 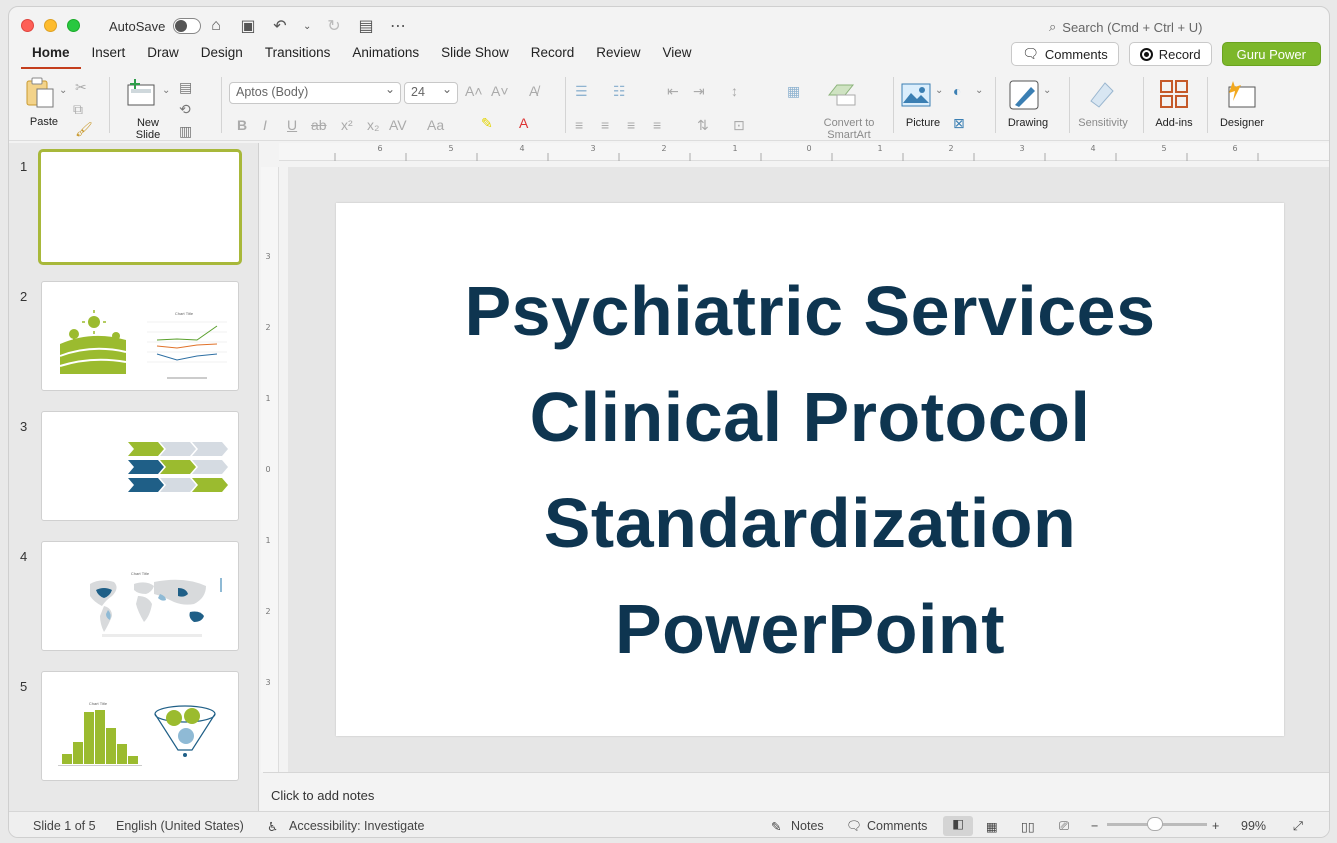 What do you see at coordinates (248, 26) in the screenshot?
I see `save-icon: ▣` at bounding box center [248, 26].